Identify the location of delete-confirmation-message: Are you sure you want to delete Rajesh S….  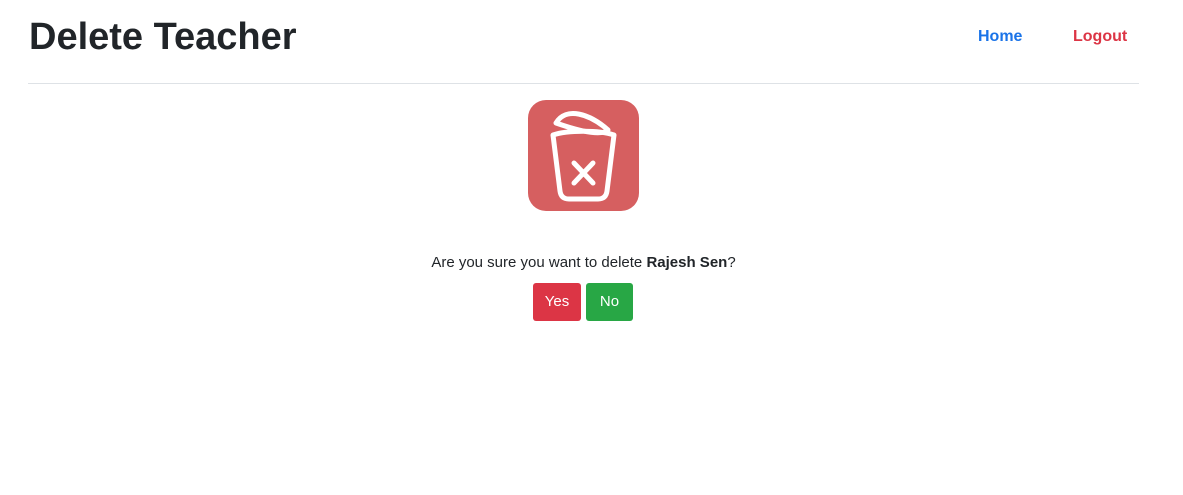
(583, 263).